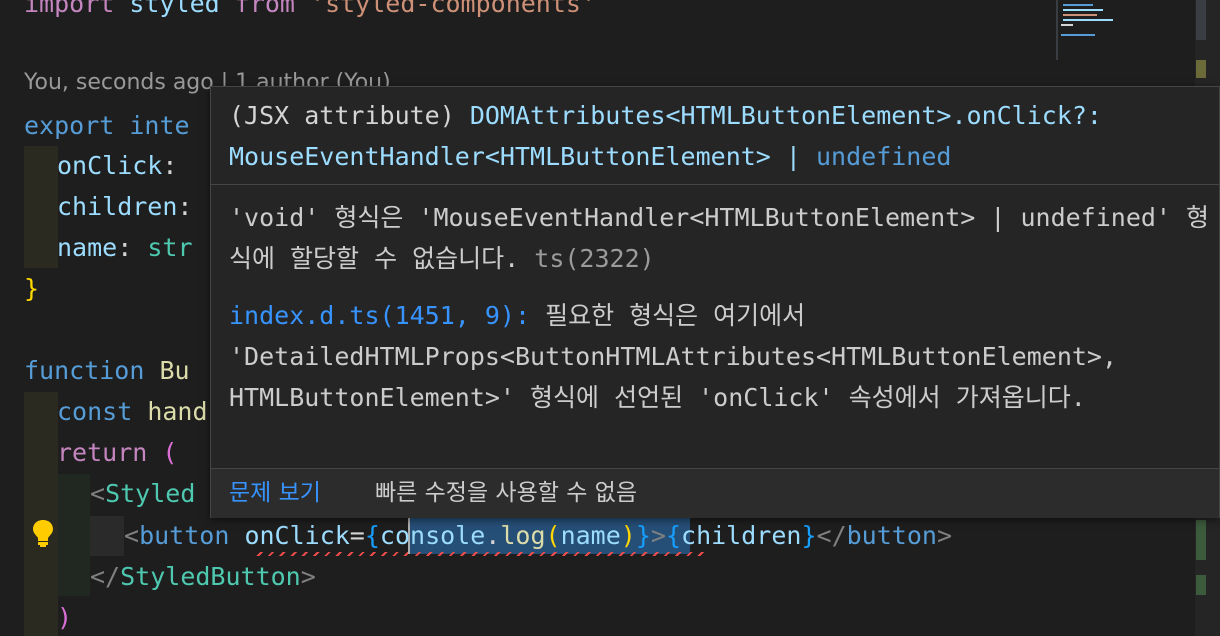  I want to click on code-line-9: return (, so click(117, 452).